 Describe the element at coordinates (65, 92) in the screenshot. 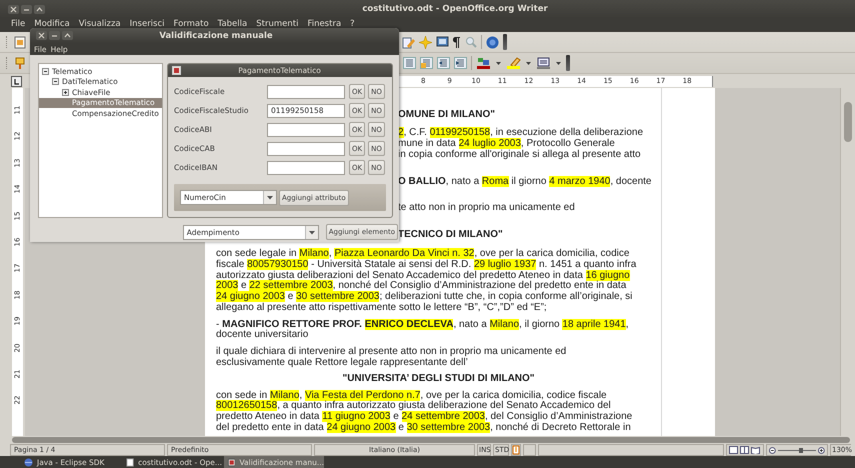

I see `expand-toggle-icon` at that location.